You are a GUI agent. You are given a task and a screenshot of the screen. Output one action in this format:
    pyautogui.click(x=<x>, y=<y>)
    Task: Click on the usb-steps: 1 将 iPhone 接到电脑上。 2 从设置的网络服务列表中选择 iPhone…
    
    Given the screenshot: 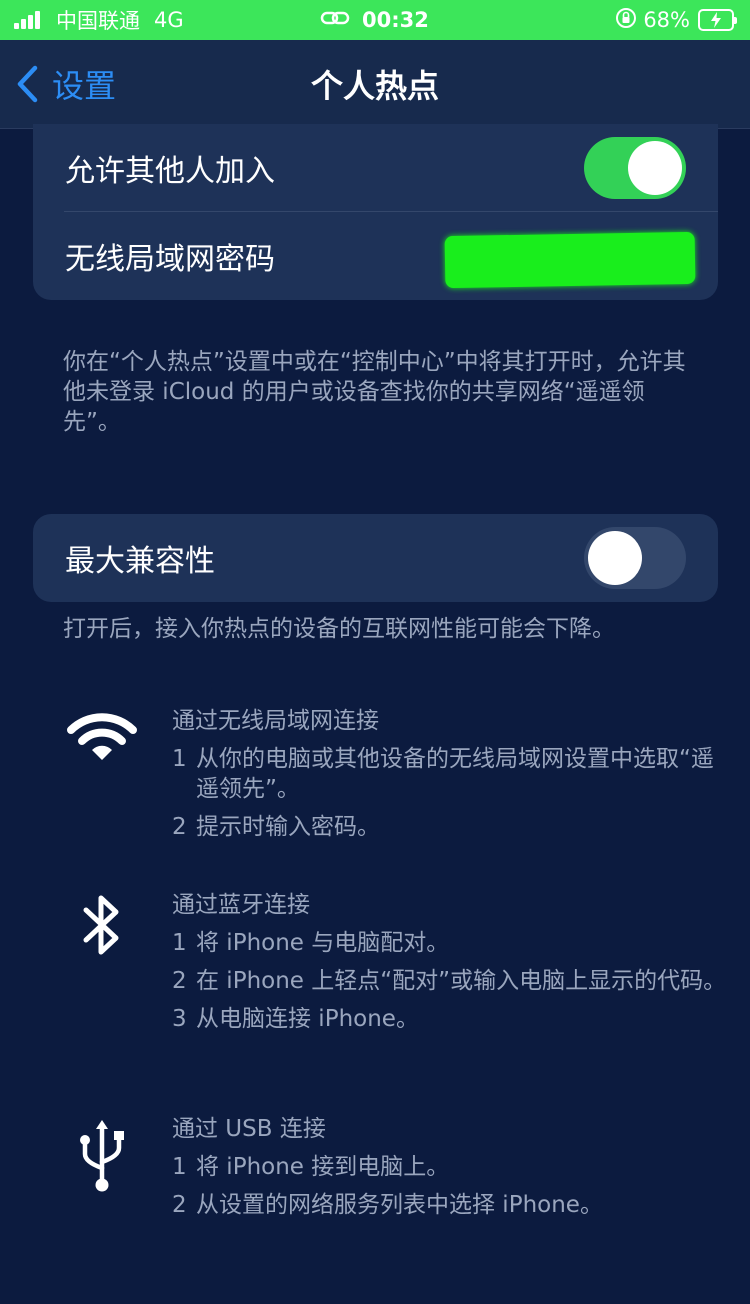 What is the action you would take?
    pyautogui.click(x=452, y=1190)
    